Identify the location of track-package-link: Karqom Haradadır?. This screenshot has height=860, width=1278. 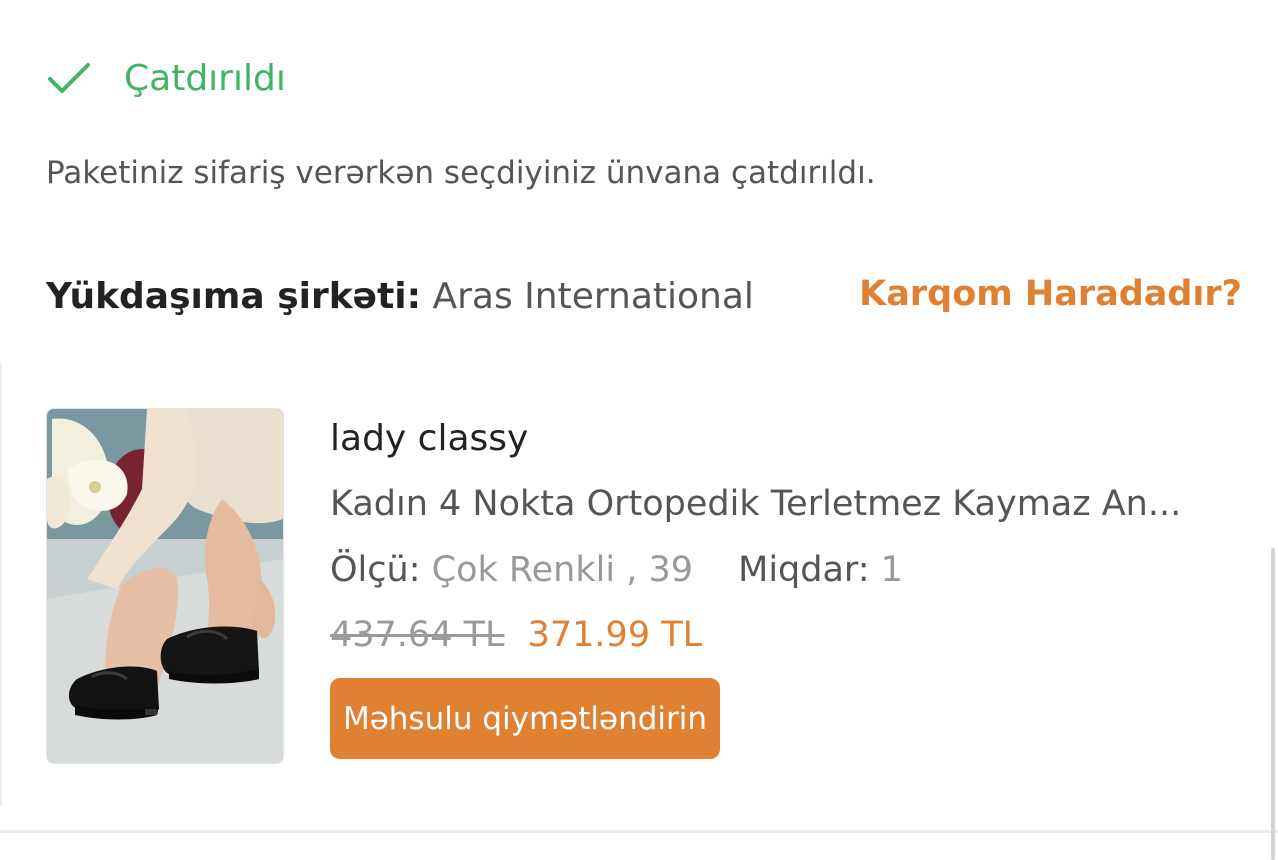
(1050, 294).